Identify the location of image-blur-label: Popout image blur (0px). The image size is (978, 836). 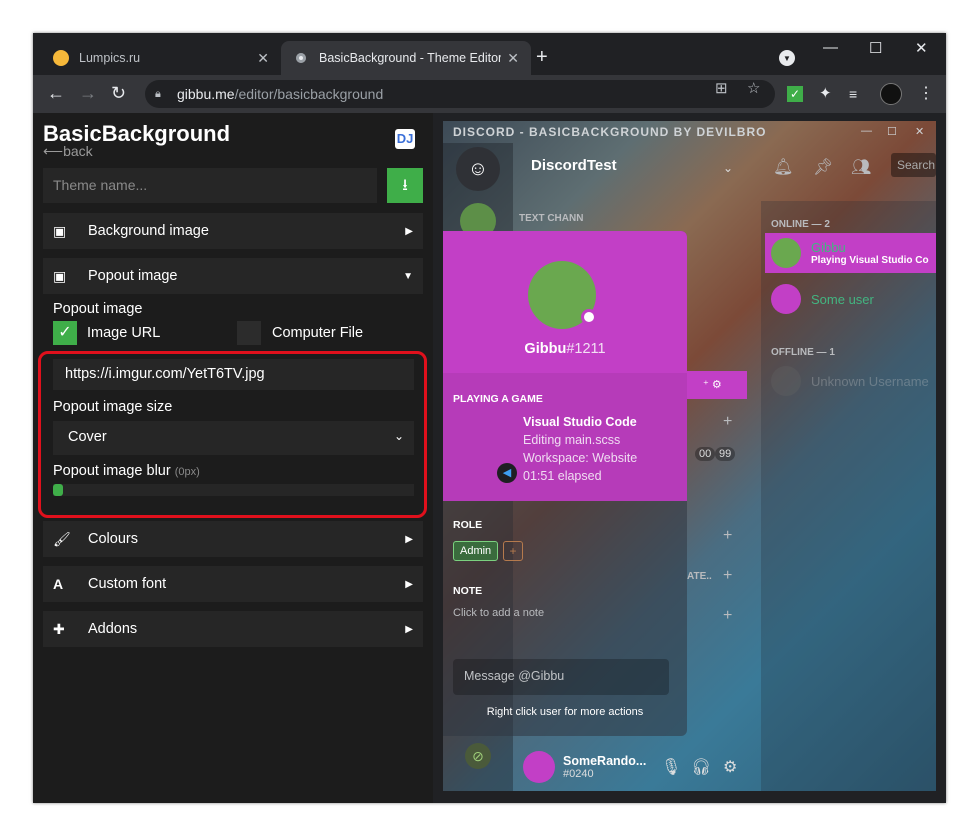
(126, 471).